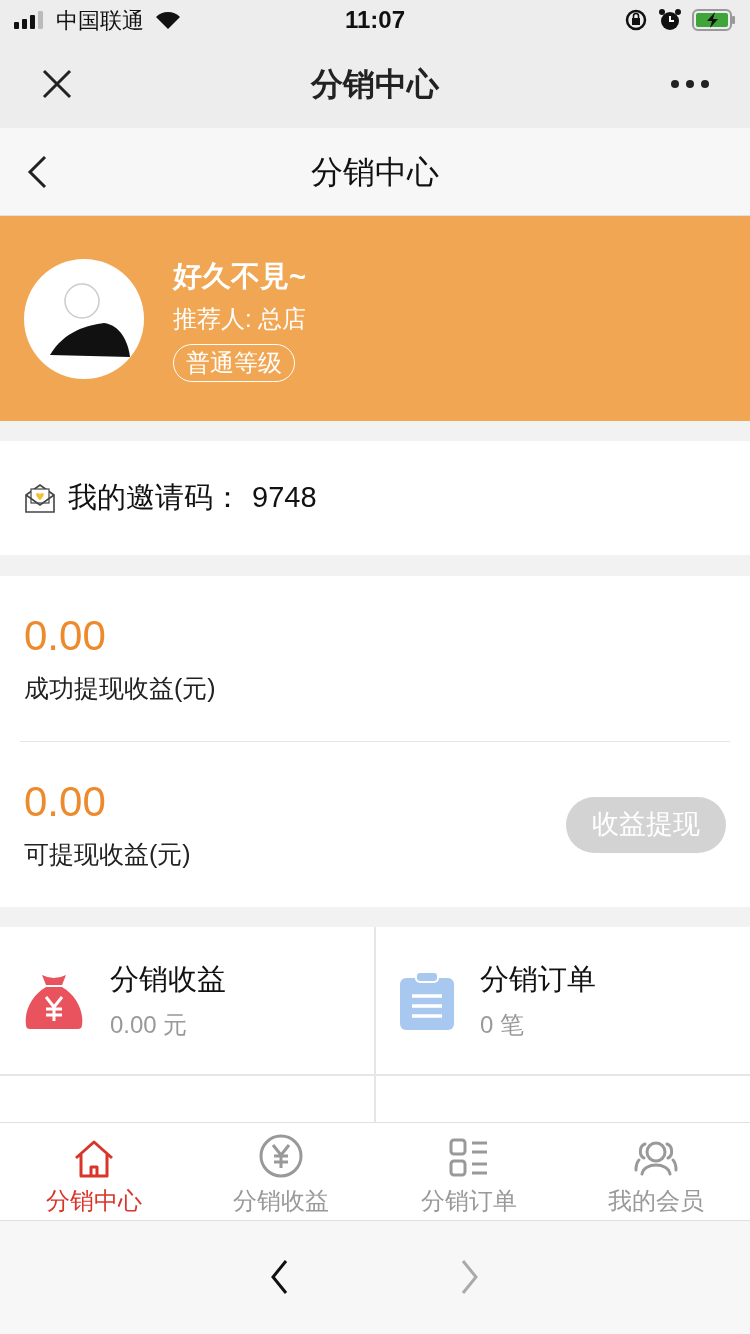  What do you see at coordinates (427, 1000) in the screenshot?
I see `clipboard-icon` at bounding box center [427, 1000].